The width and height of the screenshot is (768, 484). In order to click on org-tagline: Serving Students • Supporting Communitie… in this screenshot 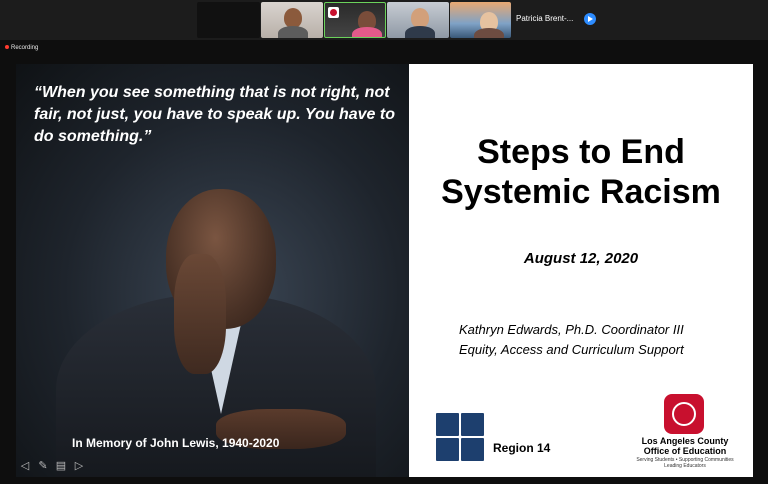, I will do `click(685, 463)`.